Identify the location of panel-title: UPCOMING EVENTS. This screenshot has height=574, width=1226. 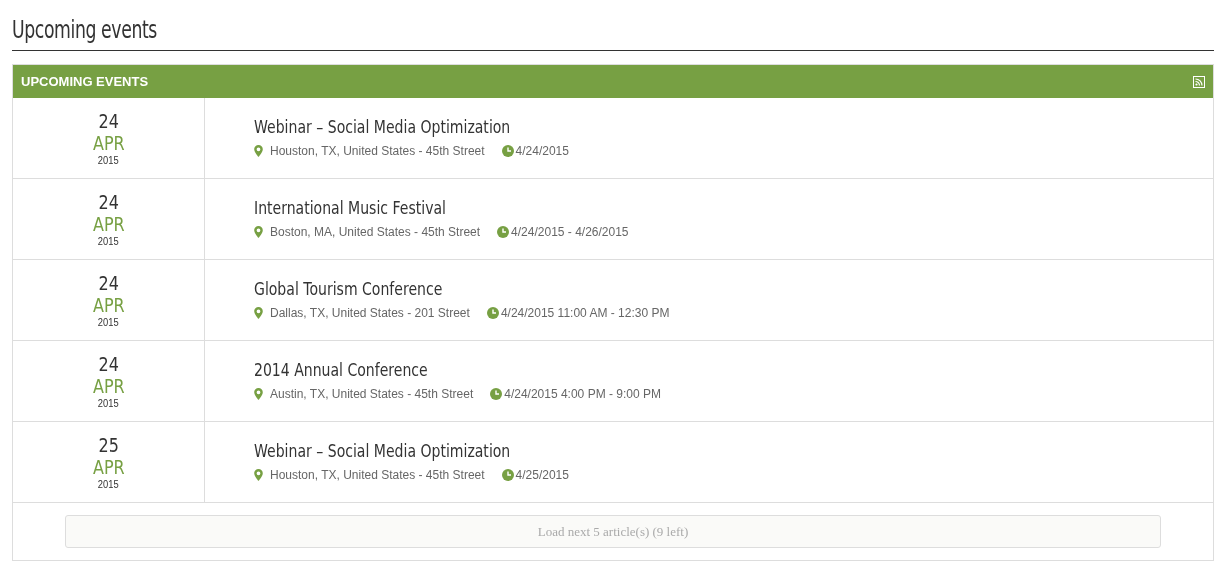
(85, 81).